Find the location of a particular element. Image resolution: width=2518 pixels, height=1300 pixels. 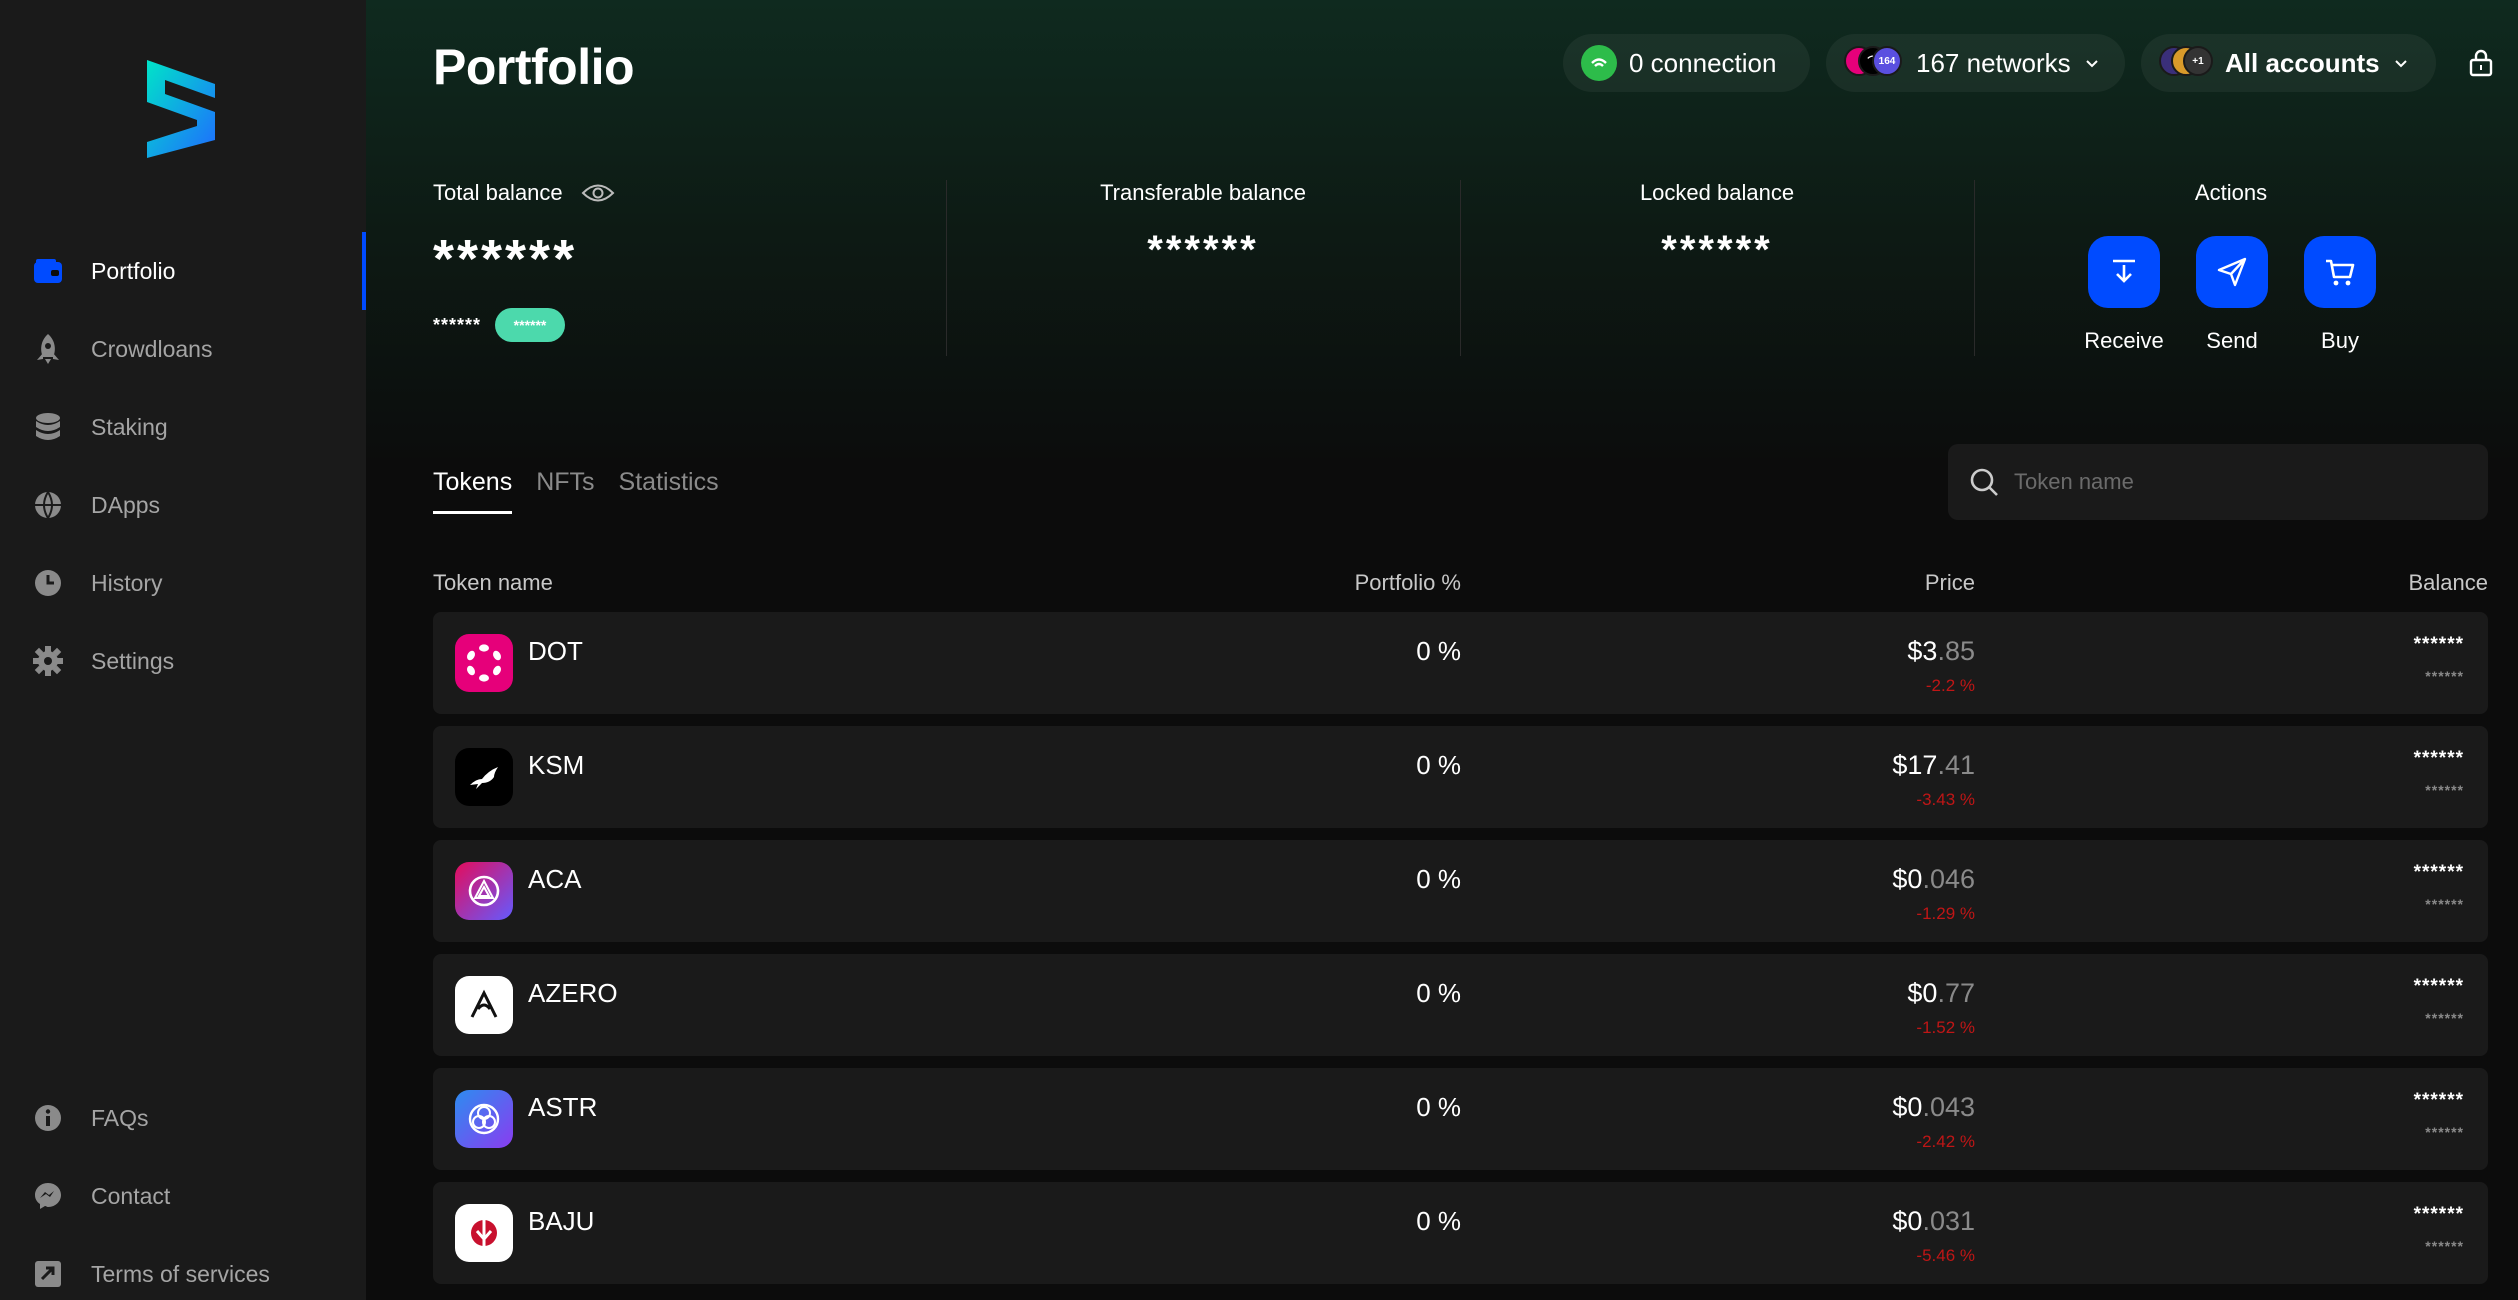

lock-button is located at coordinates (2481, 63).